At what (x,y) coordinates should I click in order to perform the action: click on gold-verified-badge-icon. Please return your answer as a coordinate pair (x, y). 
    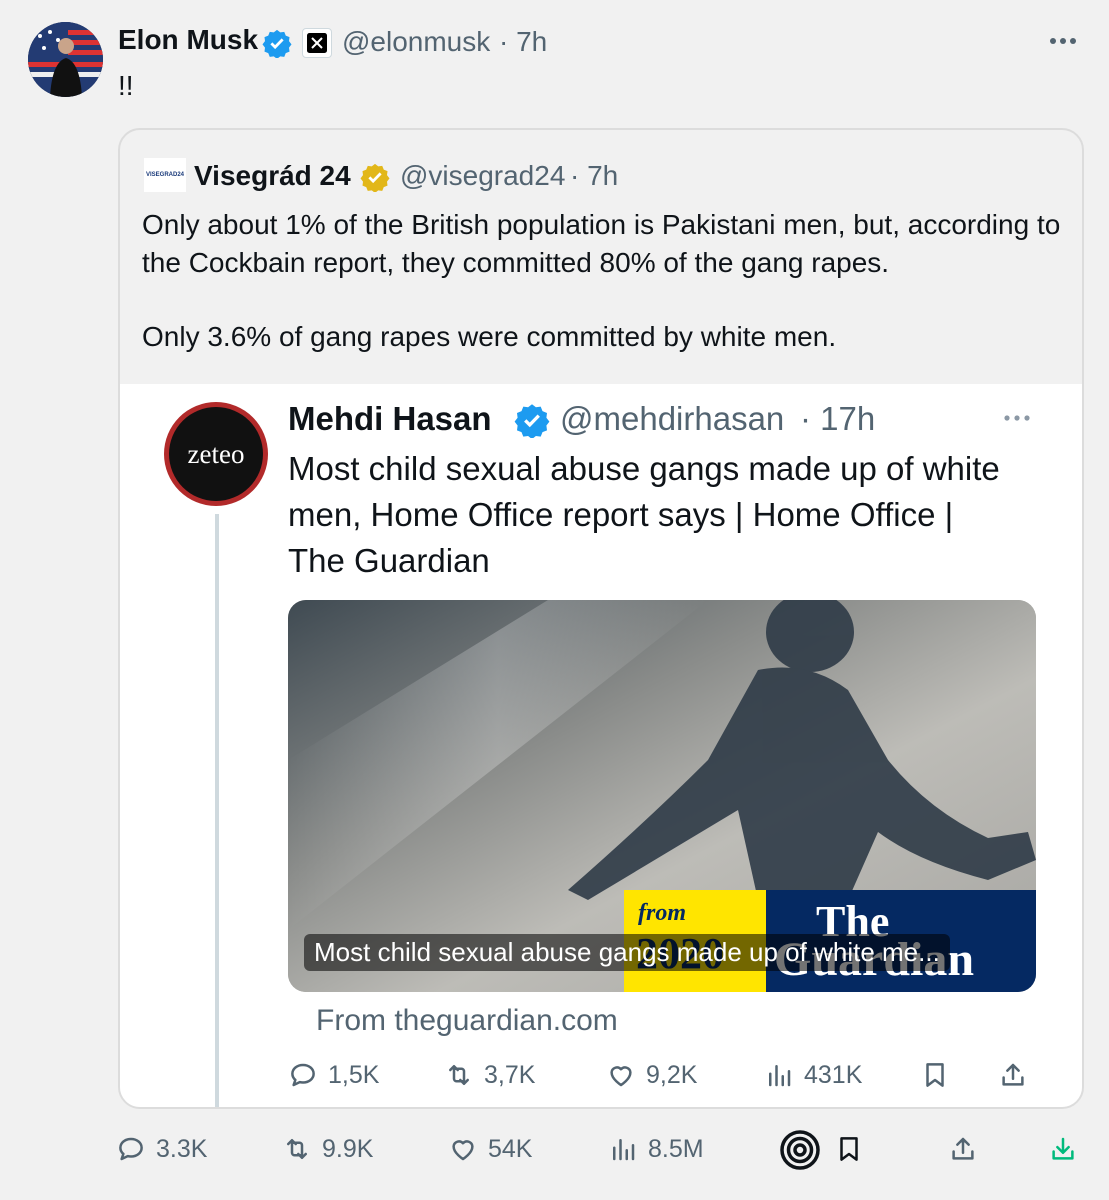
    Looking at the image, I should click on (375, 177).